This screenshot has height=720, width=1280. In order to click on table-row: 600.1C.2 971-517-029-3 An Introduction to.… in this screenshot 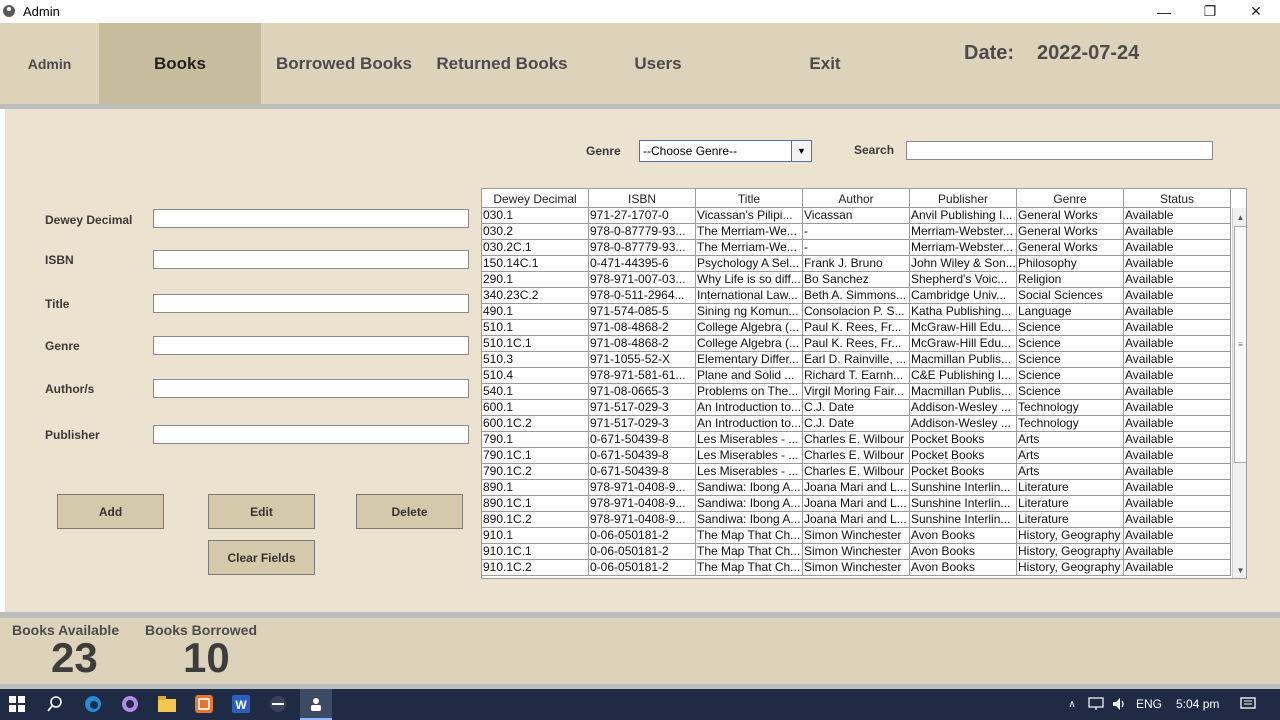, I will do `click(856, 424)`.